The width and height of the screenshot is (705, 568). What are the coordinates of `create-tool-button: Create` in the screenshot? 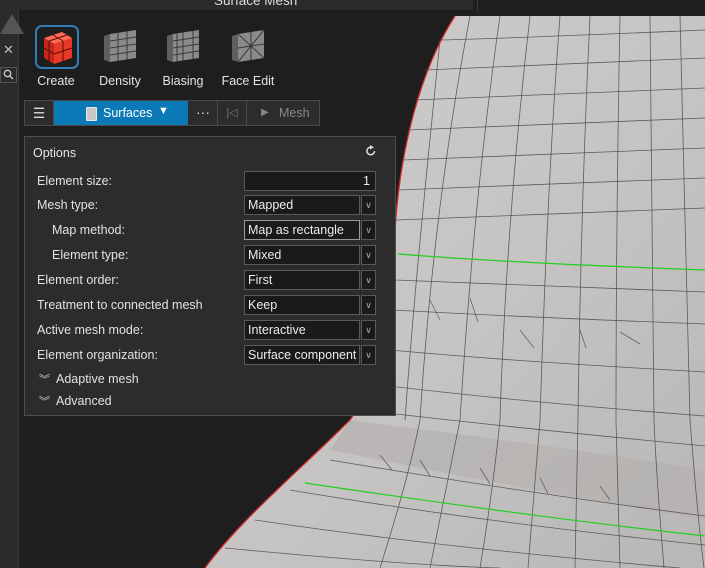 It's located at (56, 56).